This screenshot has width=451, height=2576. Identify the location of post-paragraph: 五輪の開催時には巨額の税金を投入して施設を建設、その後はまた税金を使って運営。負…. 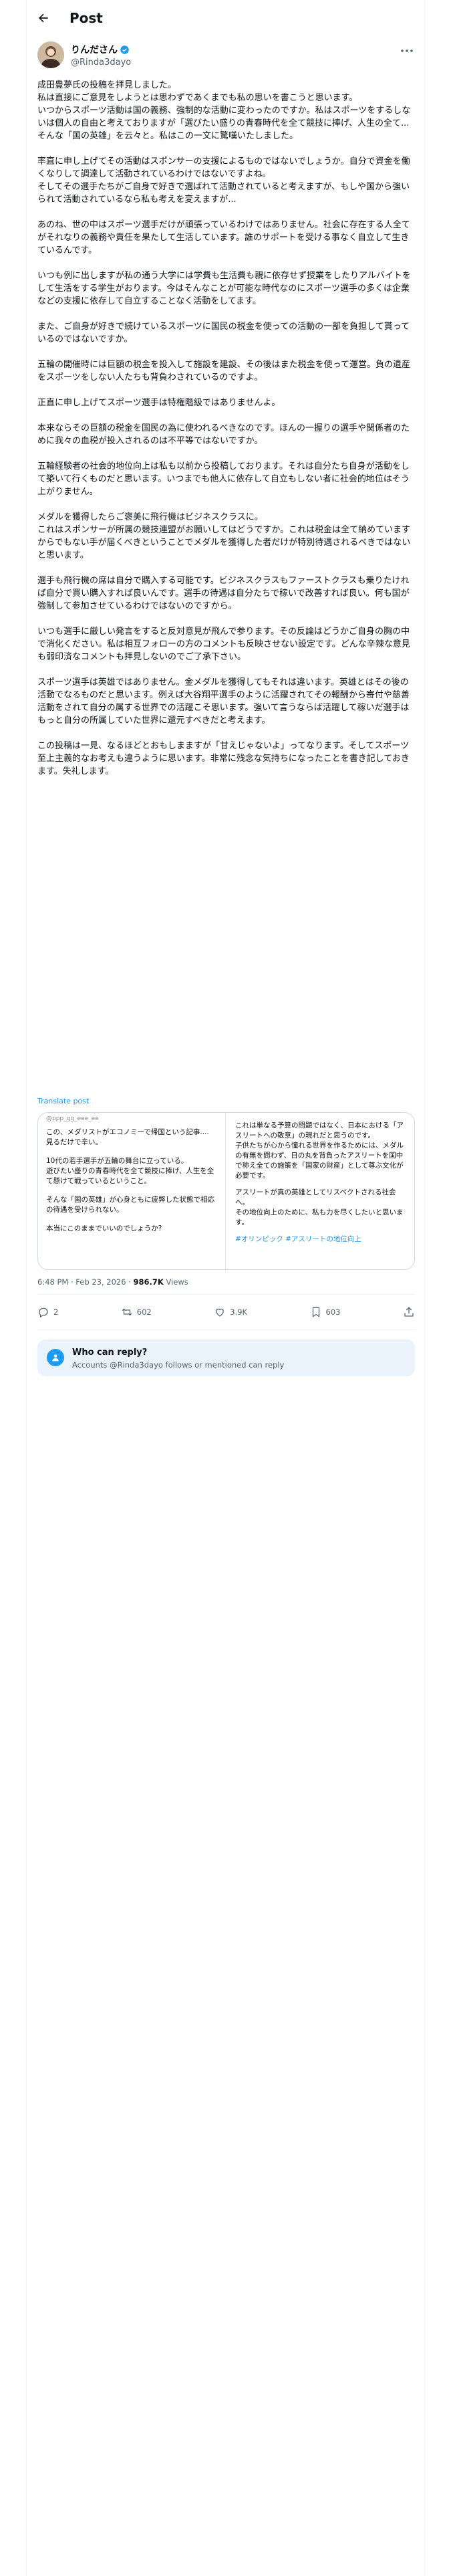
(223, 371).